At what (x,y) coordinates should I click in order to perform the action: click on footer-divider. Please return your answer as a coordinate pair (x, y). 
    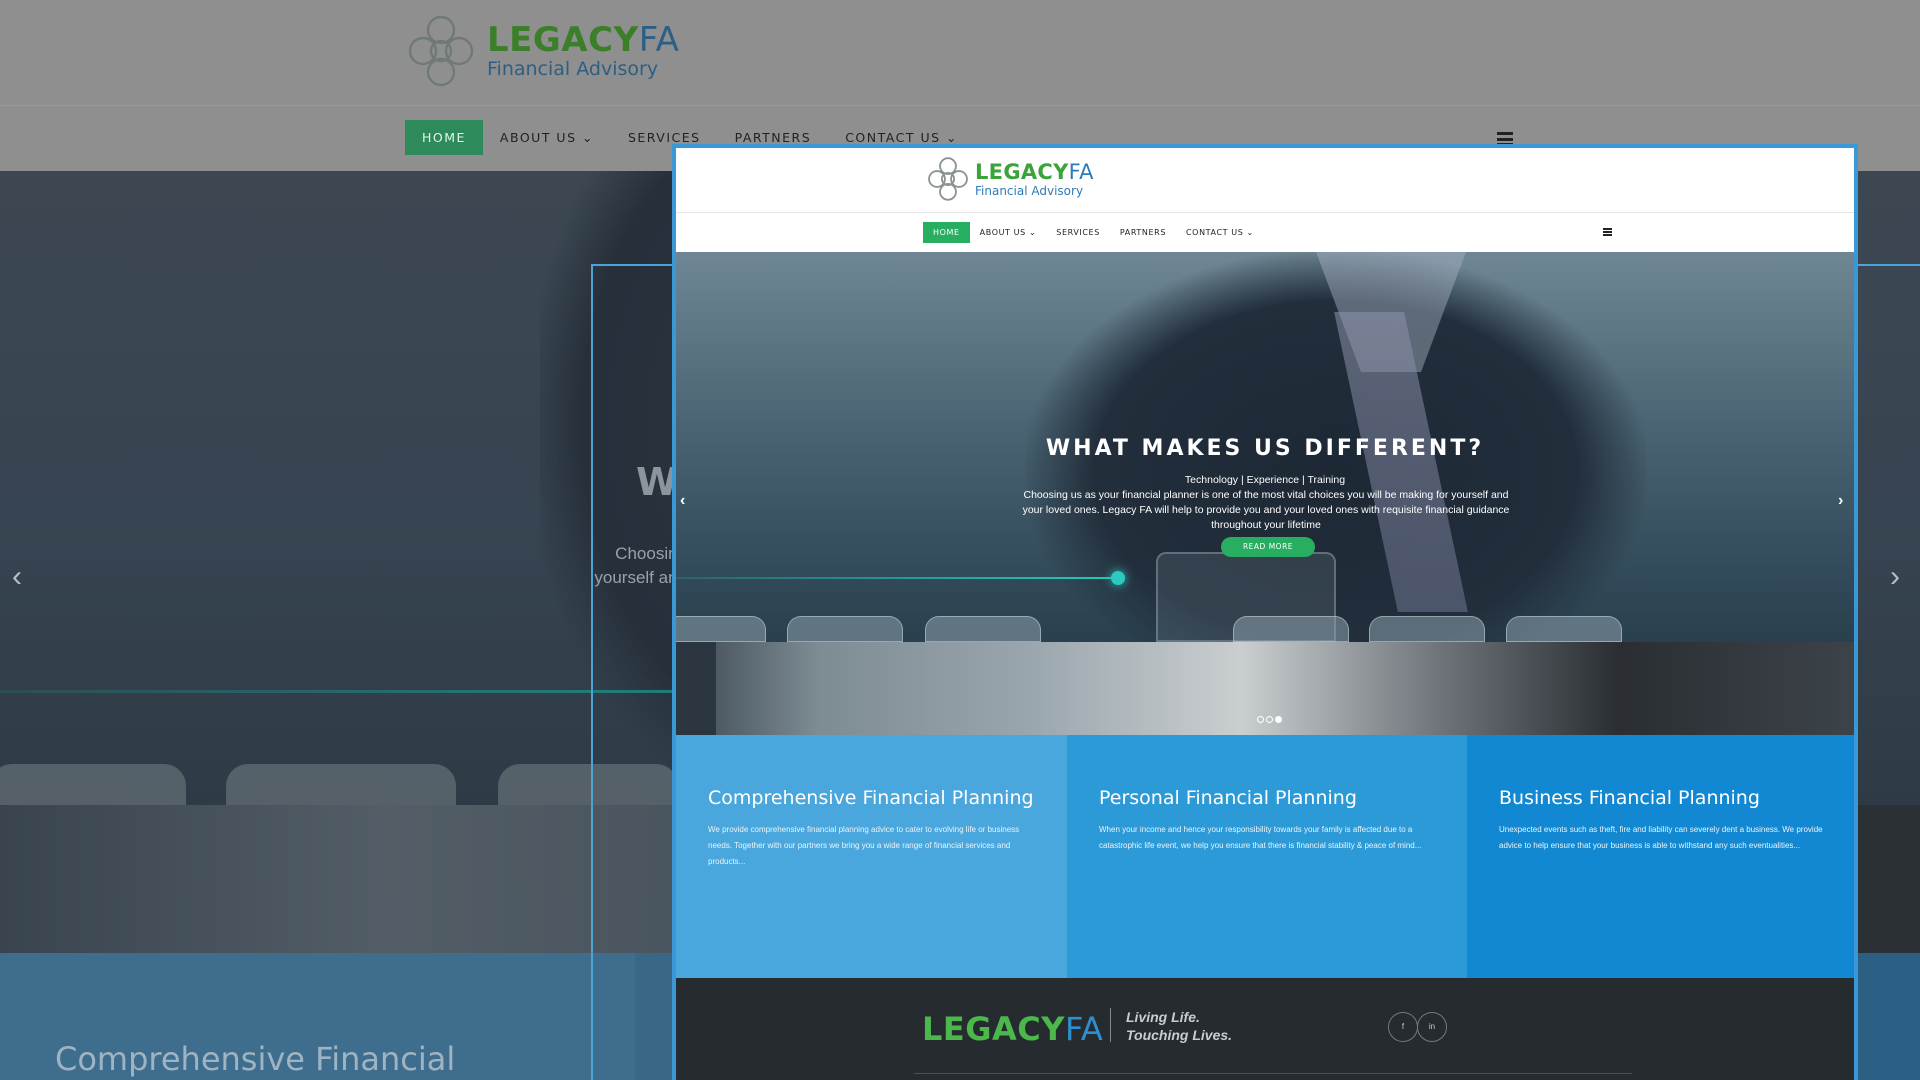
    Looking at the image, I should click on (1110, 1025).